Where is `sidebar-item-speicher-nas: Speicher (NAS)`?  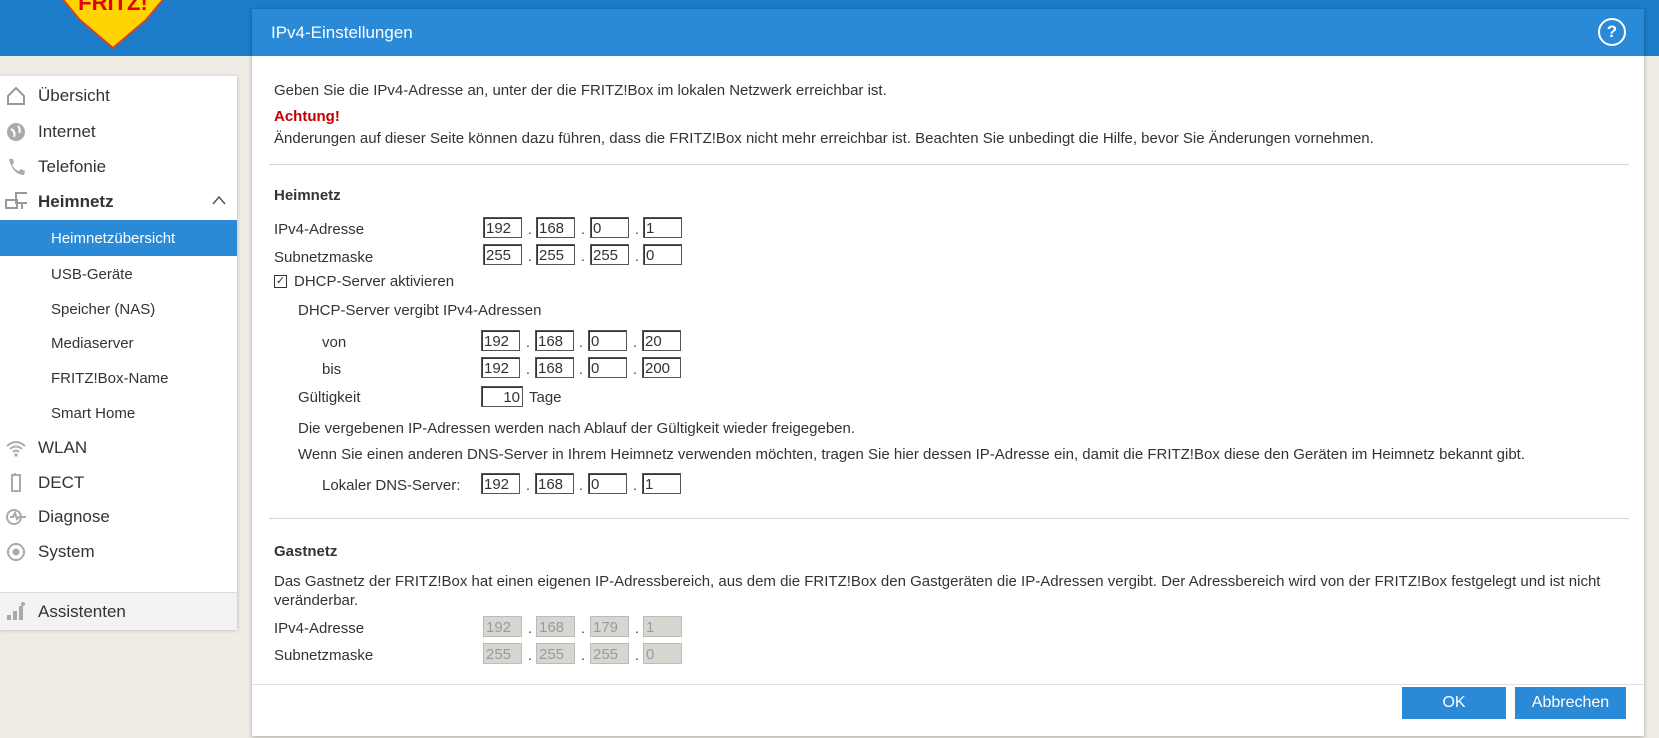 sidebar-item-speicher-nas: Speicher (NAS) is located at coordinates (118, 309).